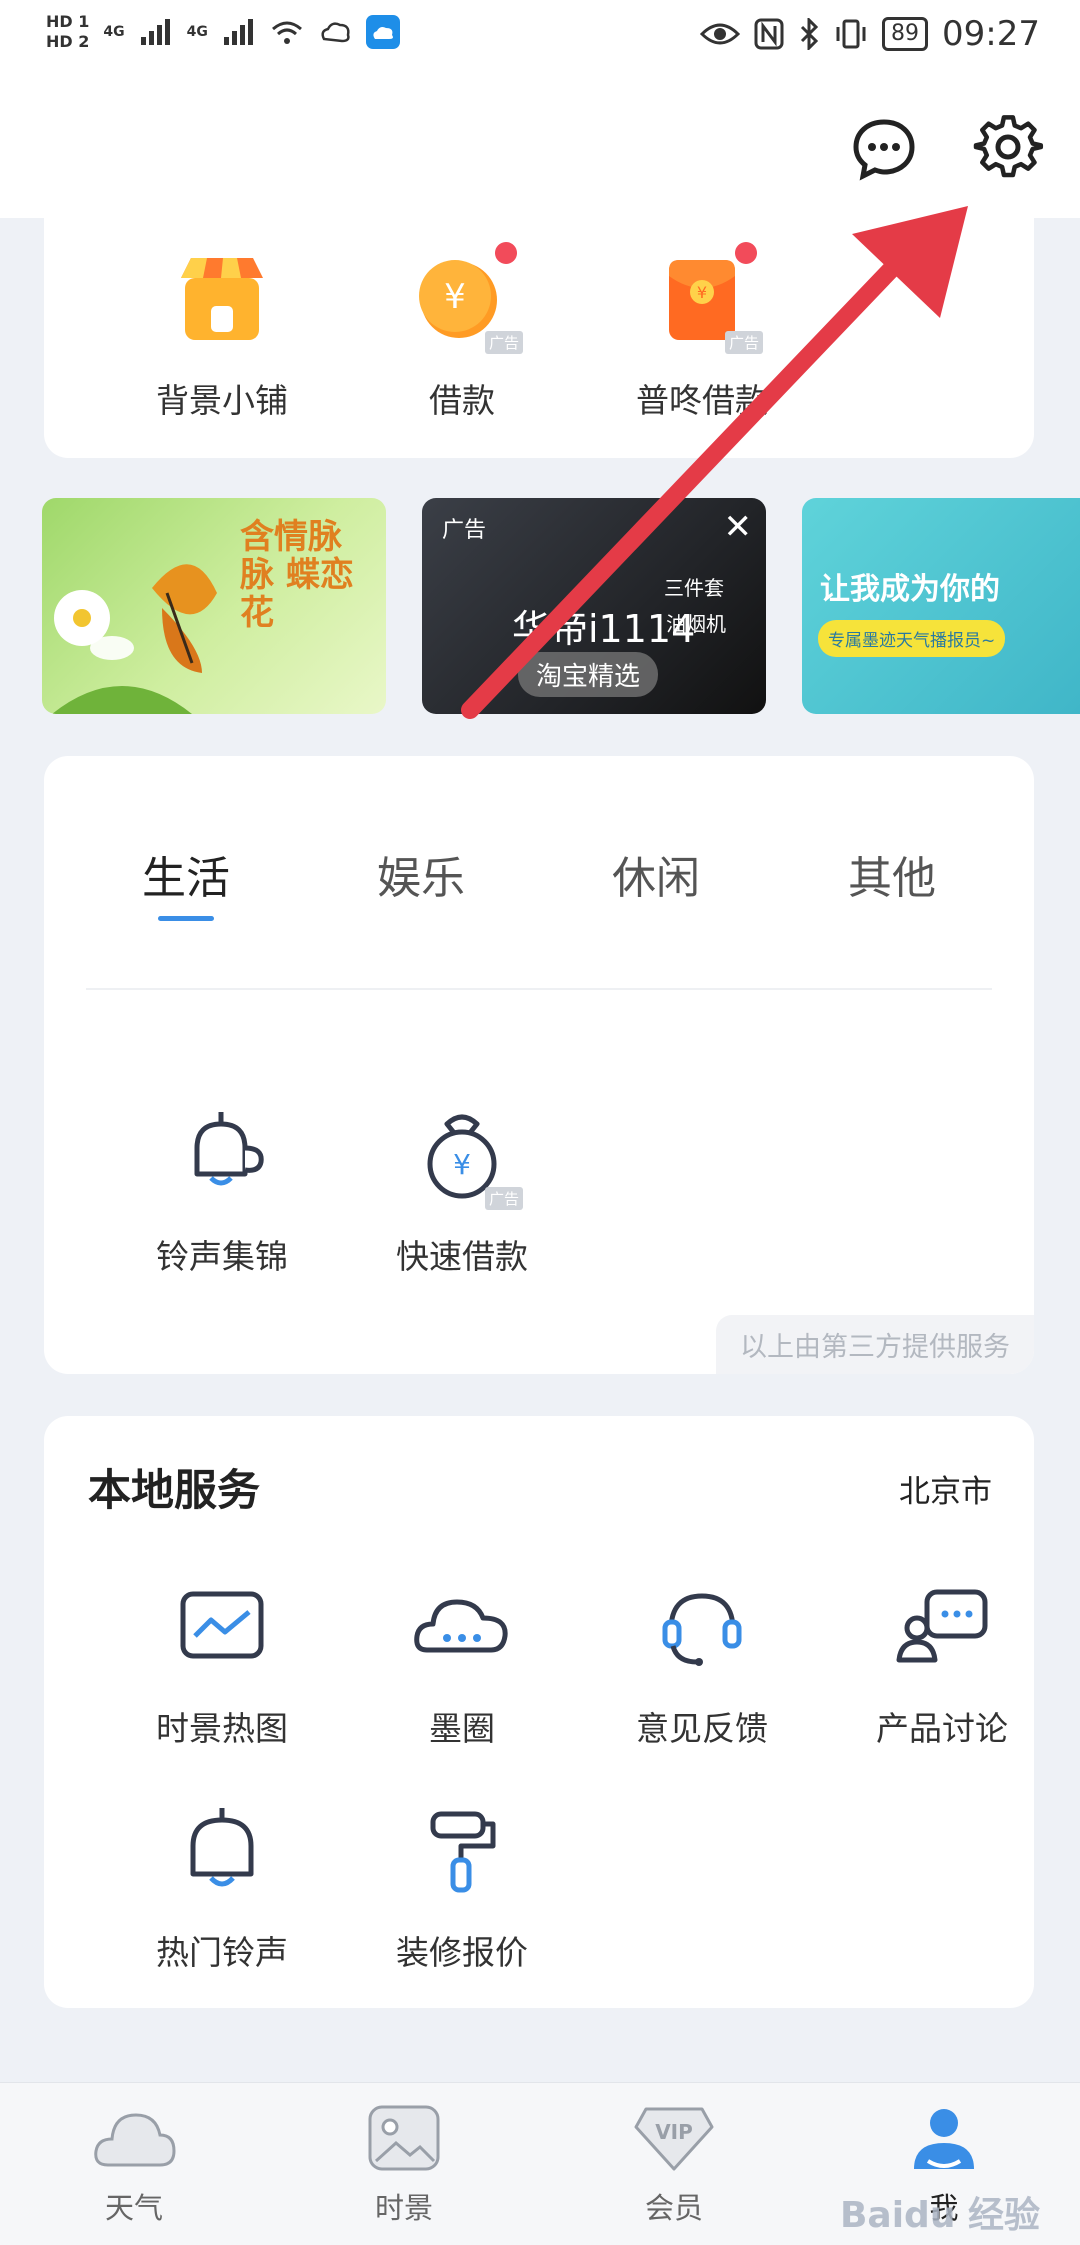 The image size is (1080, 2245). Describe the element at coordinates (404, 2138) in the screenshot. I see `picture-icon` at that location.